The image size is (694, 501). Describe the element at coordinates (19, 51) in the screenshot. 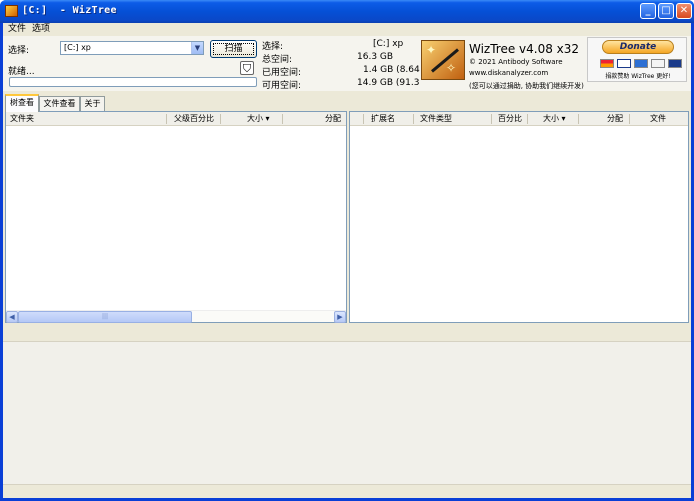

I see `select-label: 选择:` at that location.